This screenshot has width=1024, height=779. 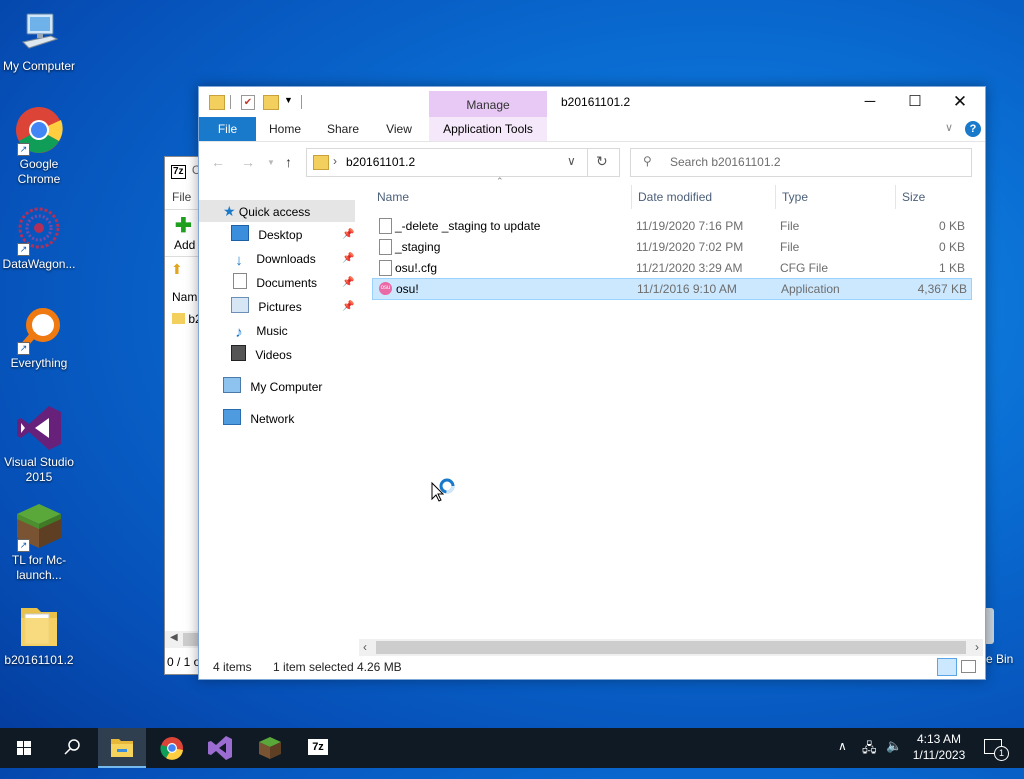 What do you see at coordinates (689, 268) in the screenshot?
I see `file-date: 11/21/2020 3:29 AM` at bounding box center [689, 268].